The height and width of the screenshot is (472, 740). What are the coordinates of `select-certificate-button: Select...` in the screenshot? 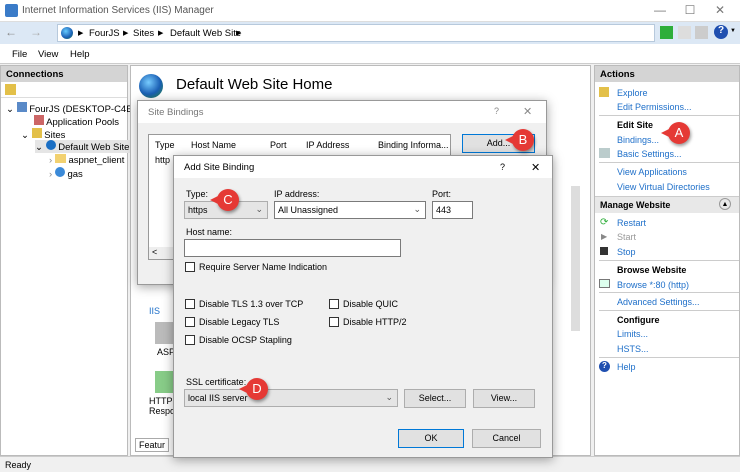 It's located at (435, 398).